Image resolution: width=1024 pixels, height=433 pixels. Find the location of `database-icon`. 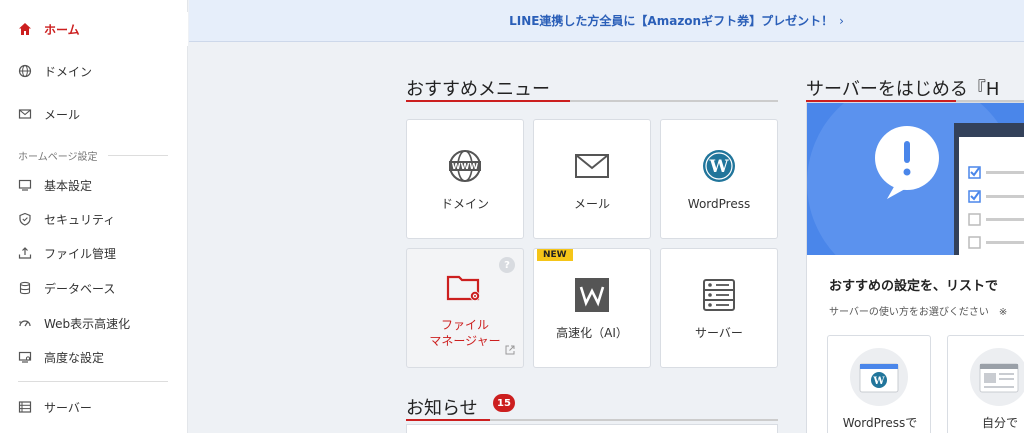

database-icon is located at coordinates (25, 288).